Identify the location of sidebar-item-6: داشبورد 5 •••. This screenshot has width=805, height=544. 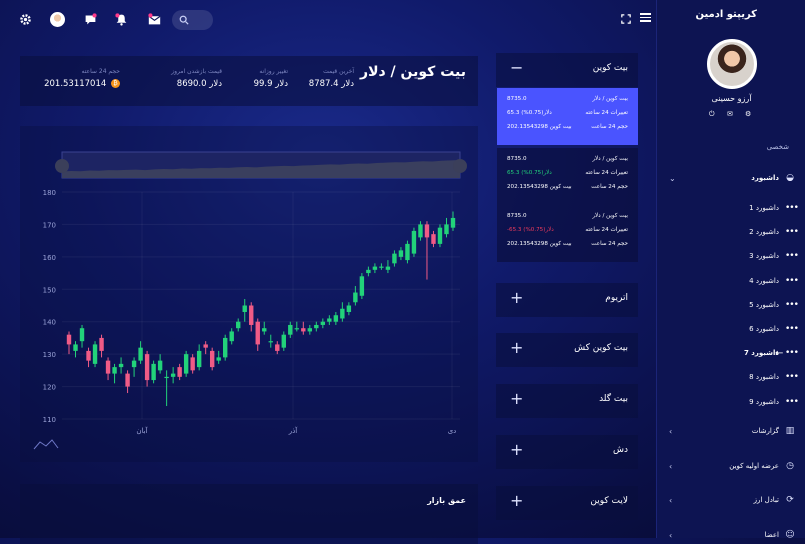
(732, 305).